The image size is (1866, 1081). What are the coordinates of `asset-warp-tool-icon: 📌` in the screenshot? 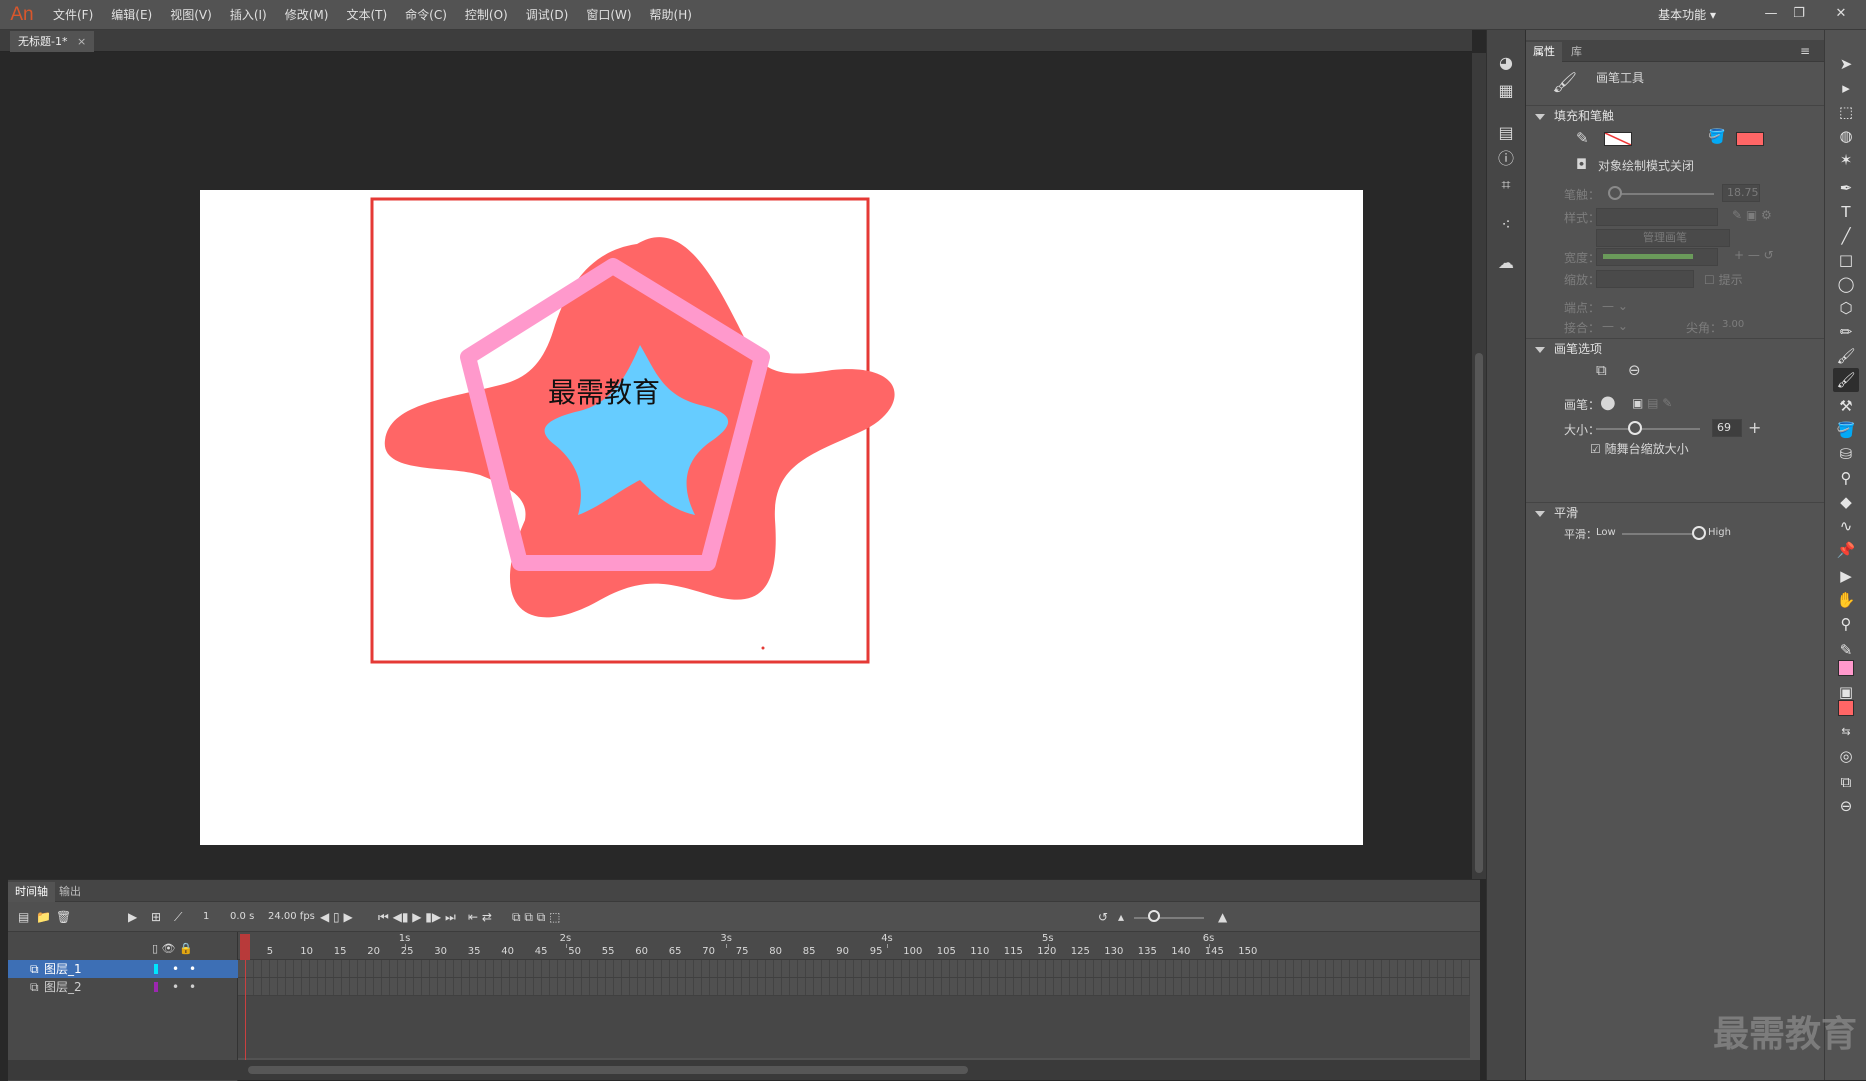 It's located at (1846, 550).